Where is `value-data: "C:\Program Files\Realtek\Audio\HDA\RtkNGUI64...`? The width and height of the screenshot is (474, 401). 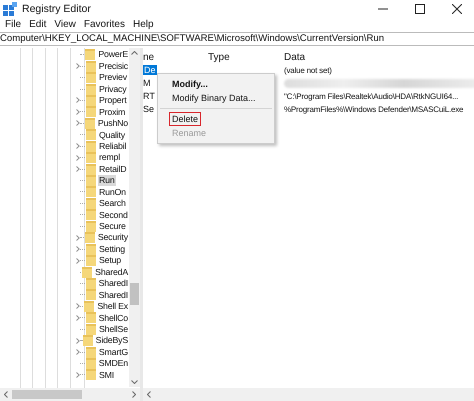
value-data: "C:\Program Files\Realtek\Audio\HDA\RtkNGUI64... is located at coordinates (371, 96).